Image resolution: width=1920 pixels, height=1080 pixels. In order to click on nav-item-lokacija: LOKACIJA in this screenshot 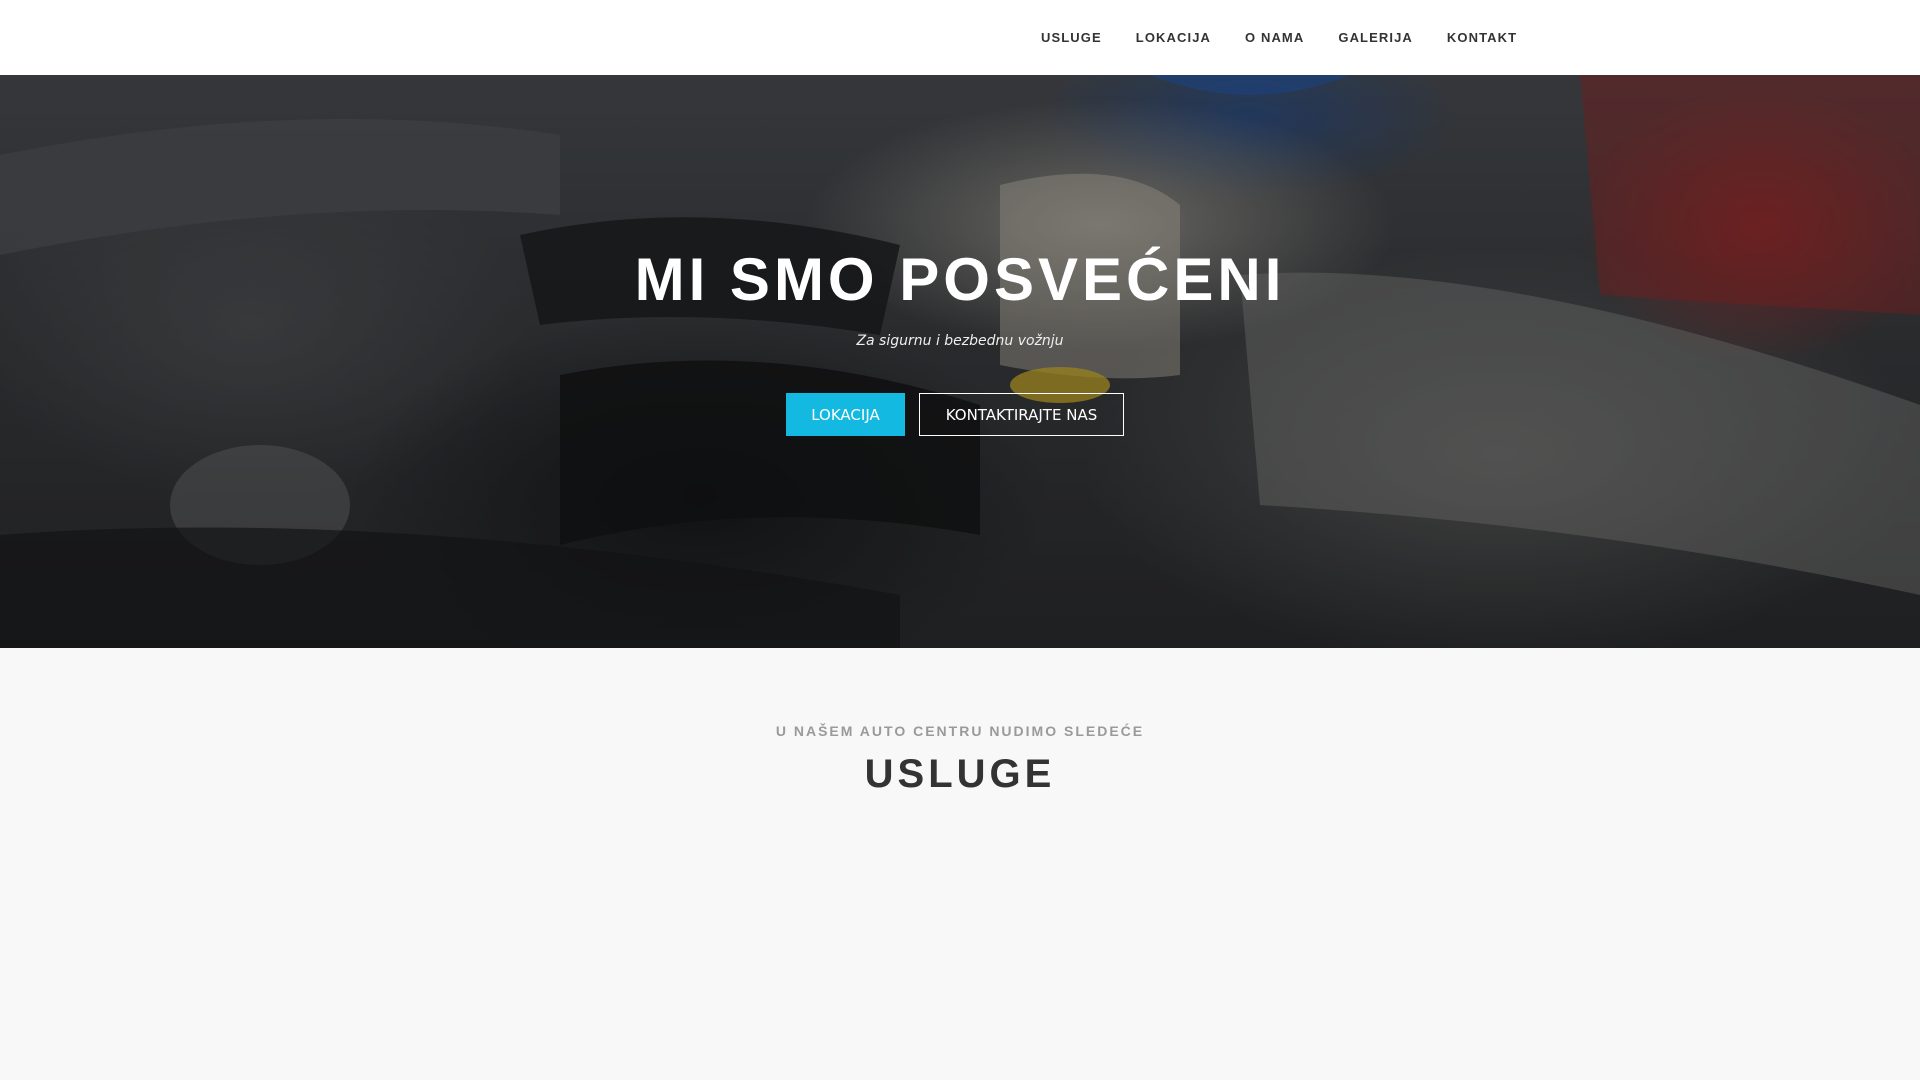, I will do `click(1173, 37)`.